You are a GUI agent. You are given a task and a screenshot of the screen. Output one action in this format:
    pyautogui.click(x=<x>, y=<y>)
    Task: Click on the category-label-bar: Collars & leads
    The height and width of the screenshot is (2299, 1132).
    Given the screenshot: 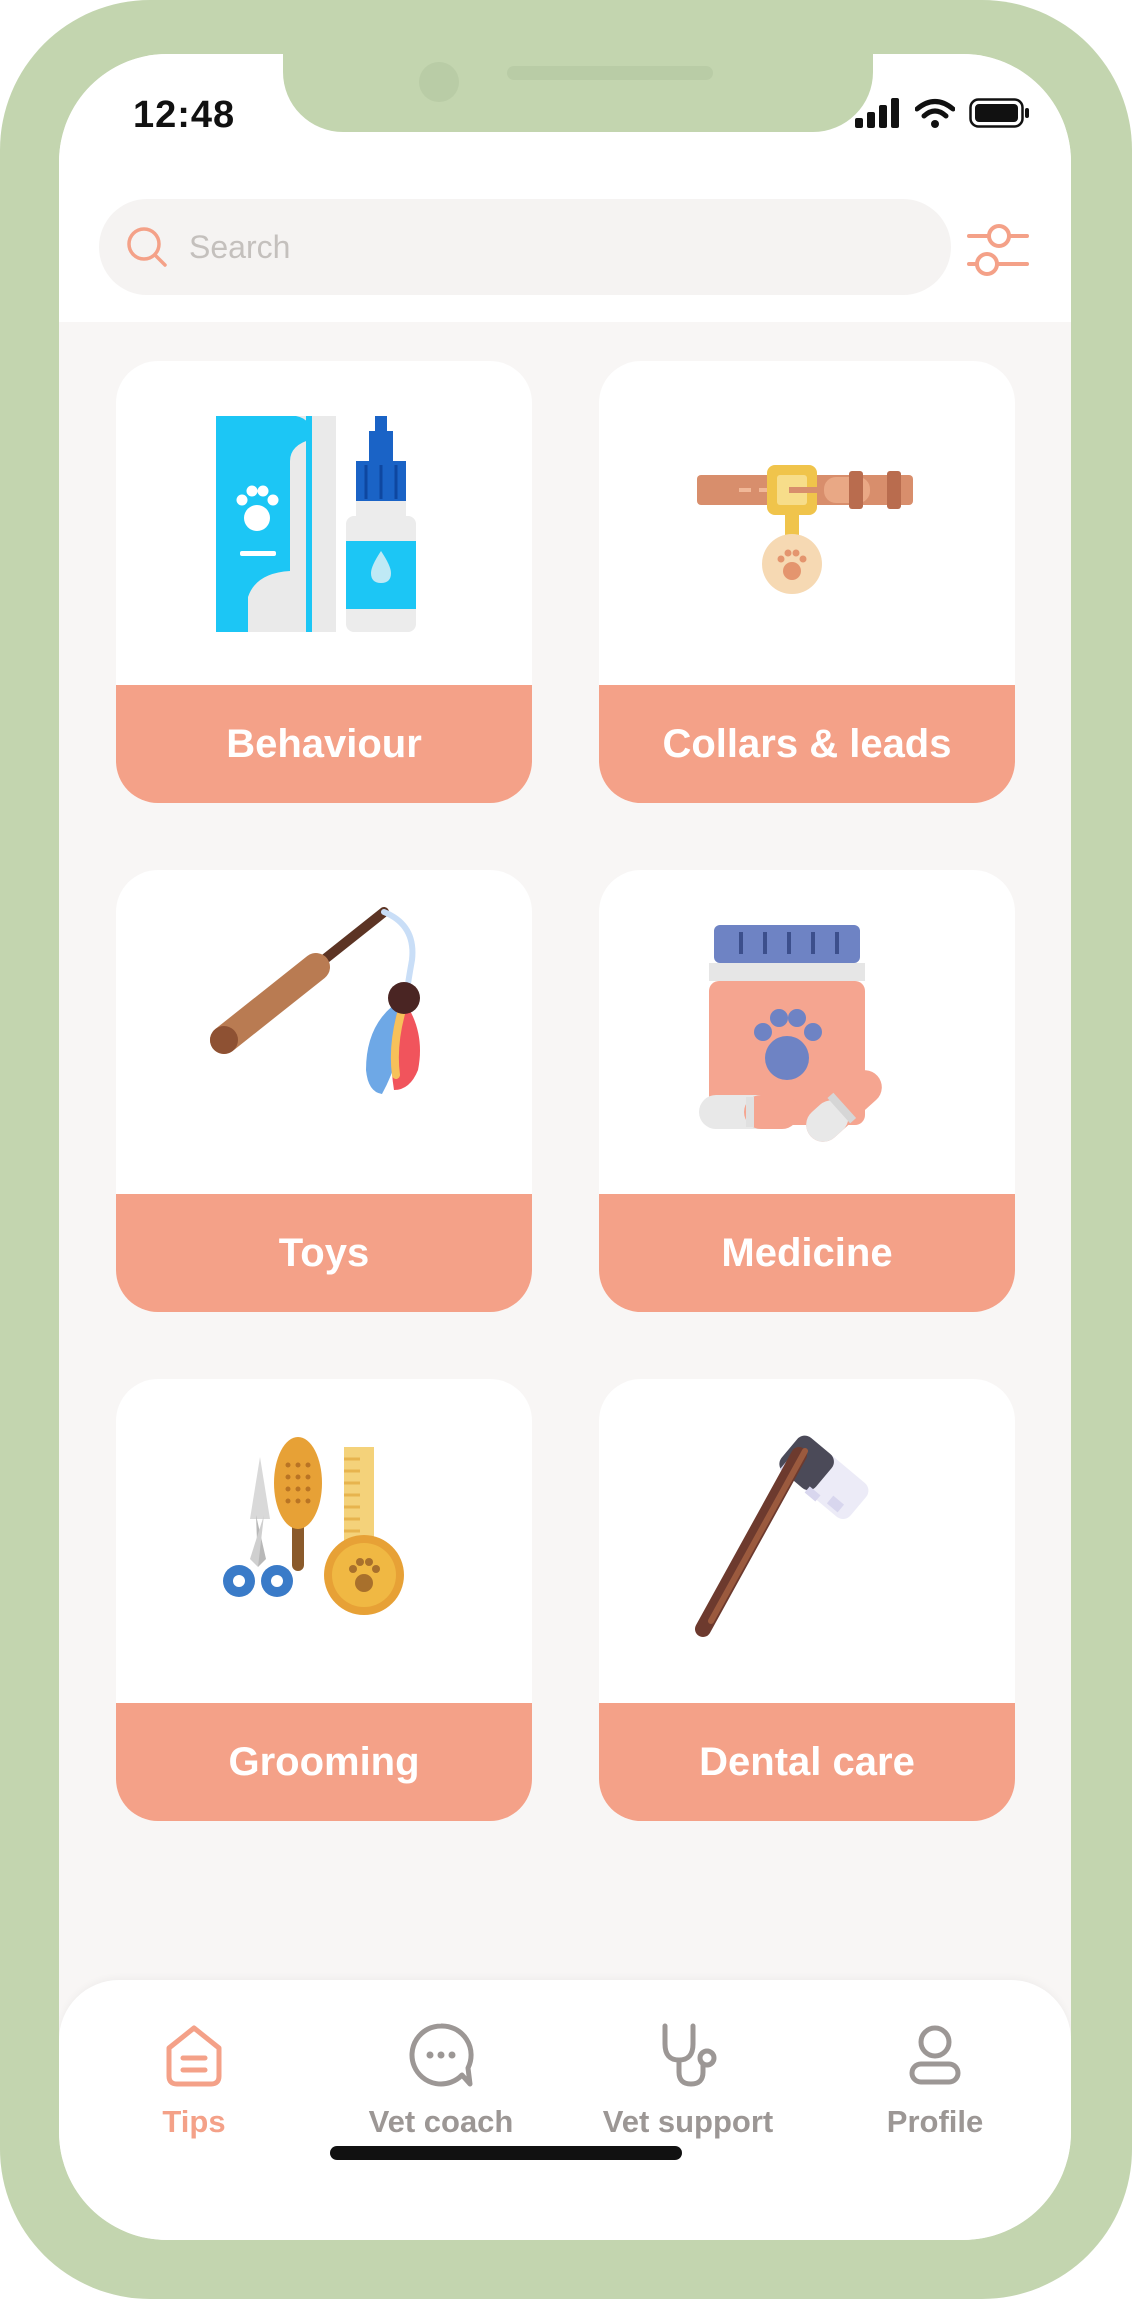 What is the action you would take?
    pyautogui.click(x=807, y=744)
    